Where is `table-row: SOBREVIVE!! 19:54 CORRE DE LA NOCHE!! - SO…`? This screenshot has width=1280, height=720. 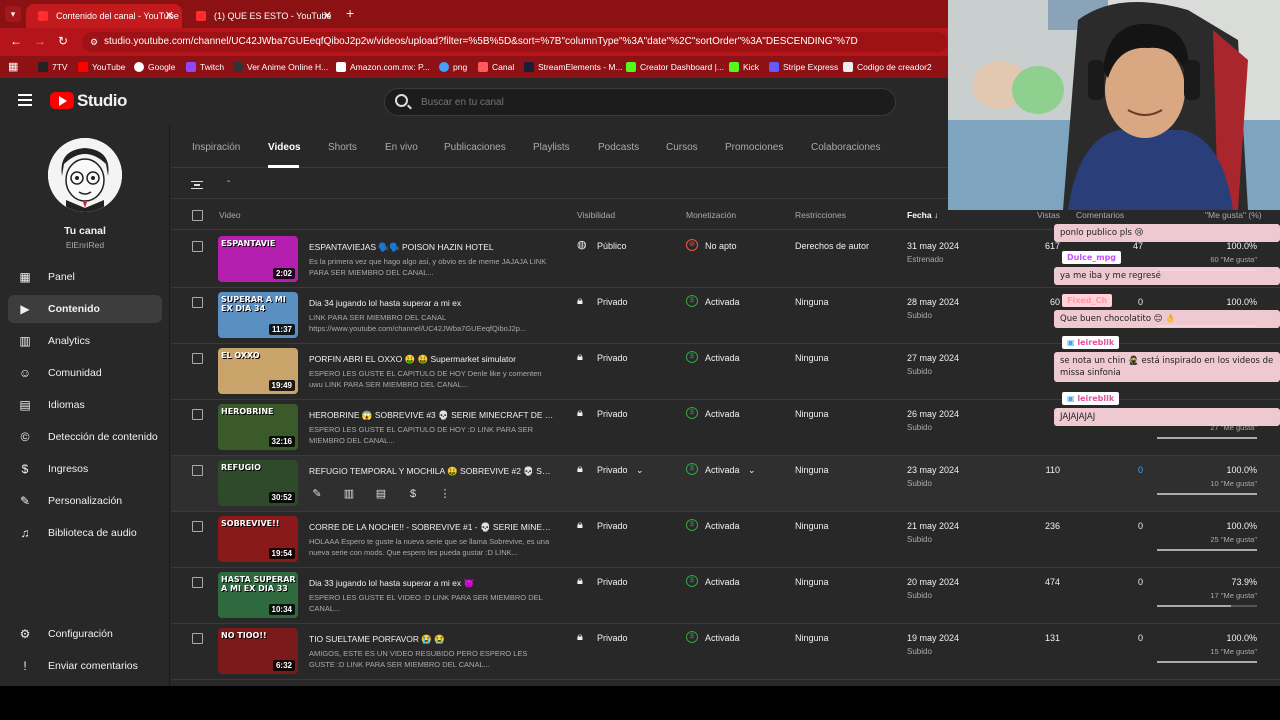 table-row: SOBREVIVE!! 19:54 CORRE DE LA NOCHE!! - SO… is located at coordinates (725, 540).